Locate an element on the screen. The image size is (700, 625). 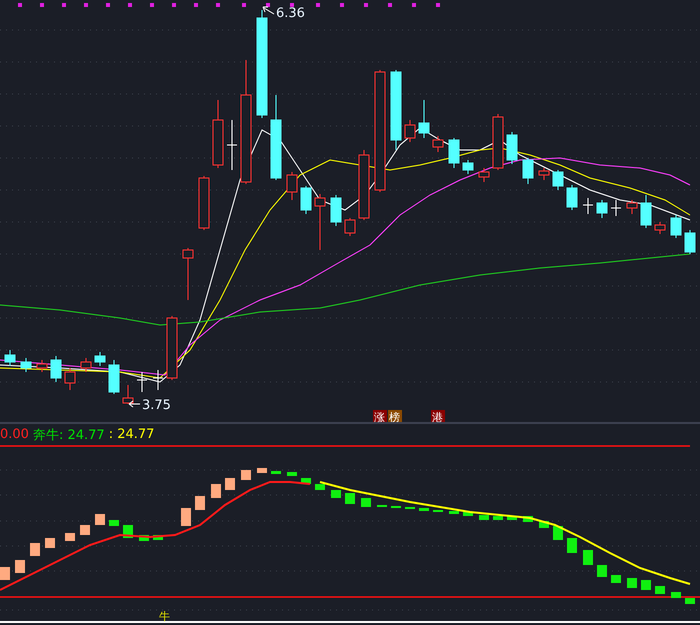
bull-marker: 牛 is located at coordinates (164, 616).